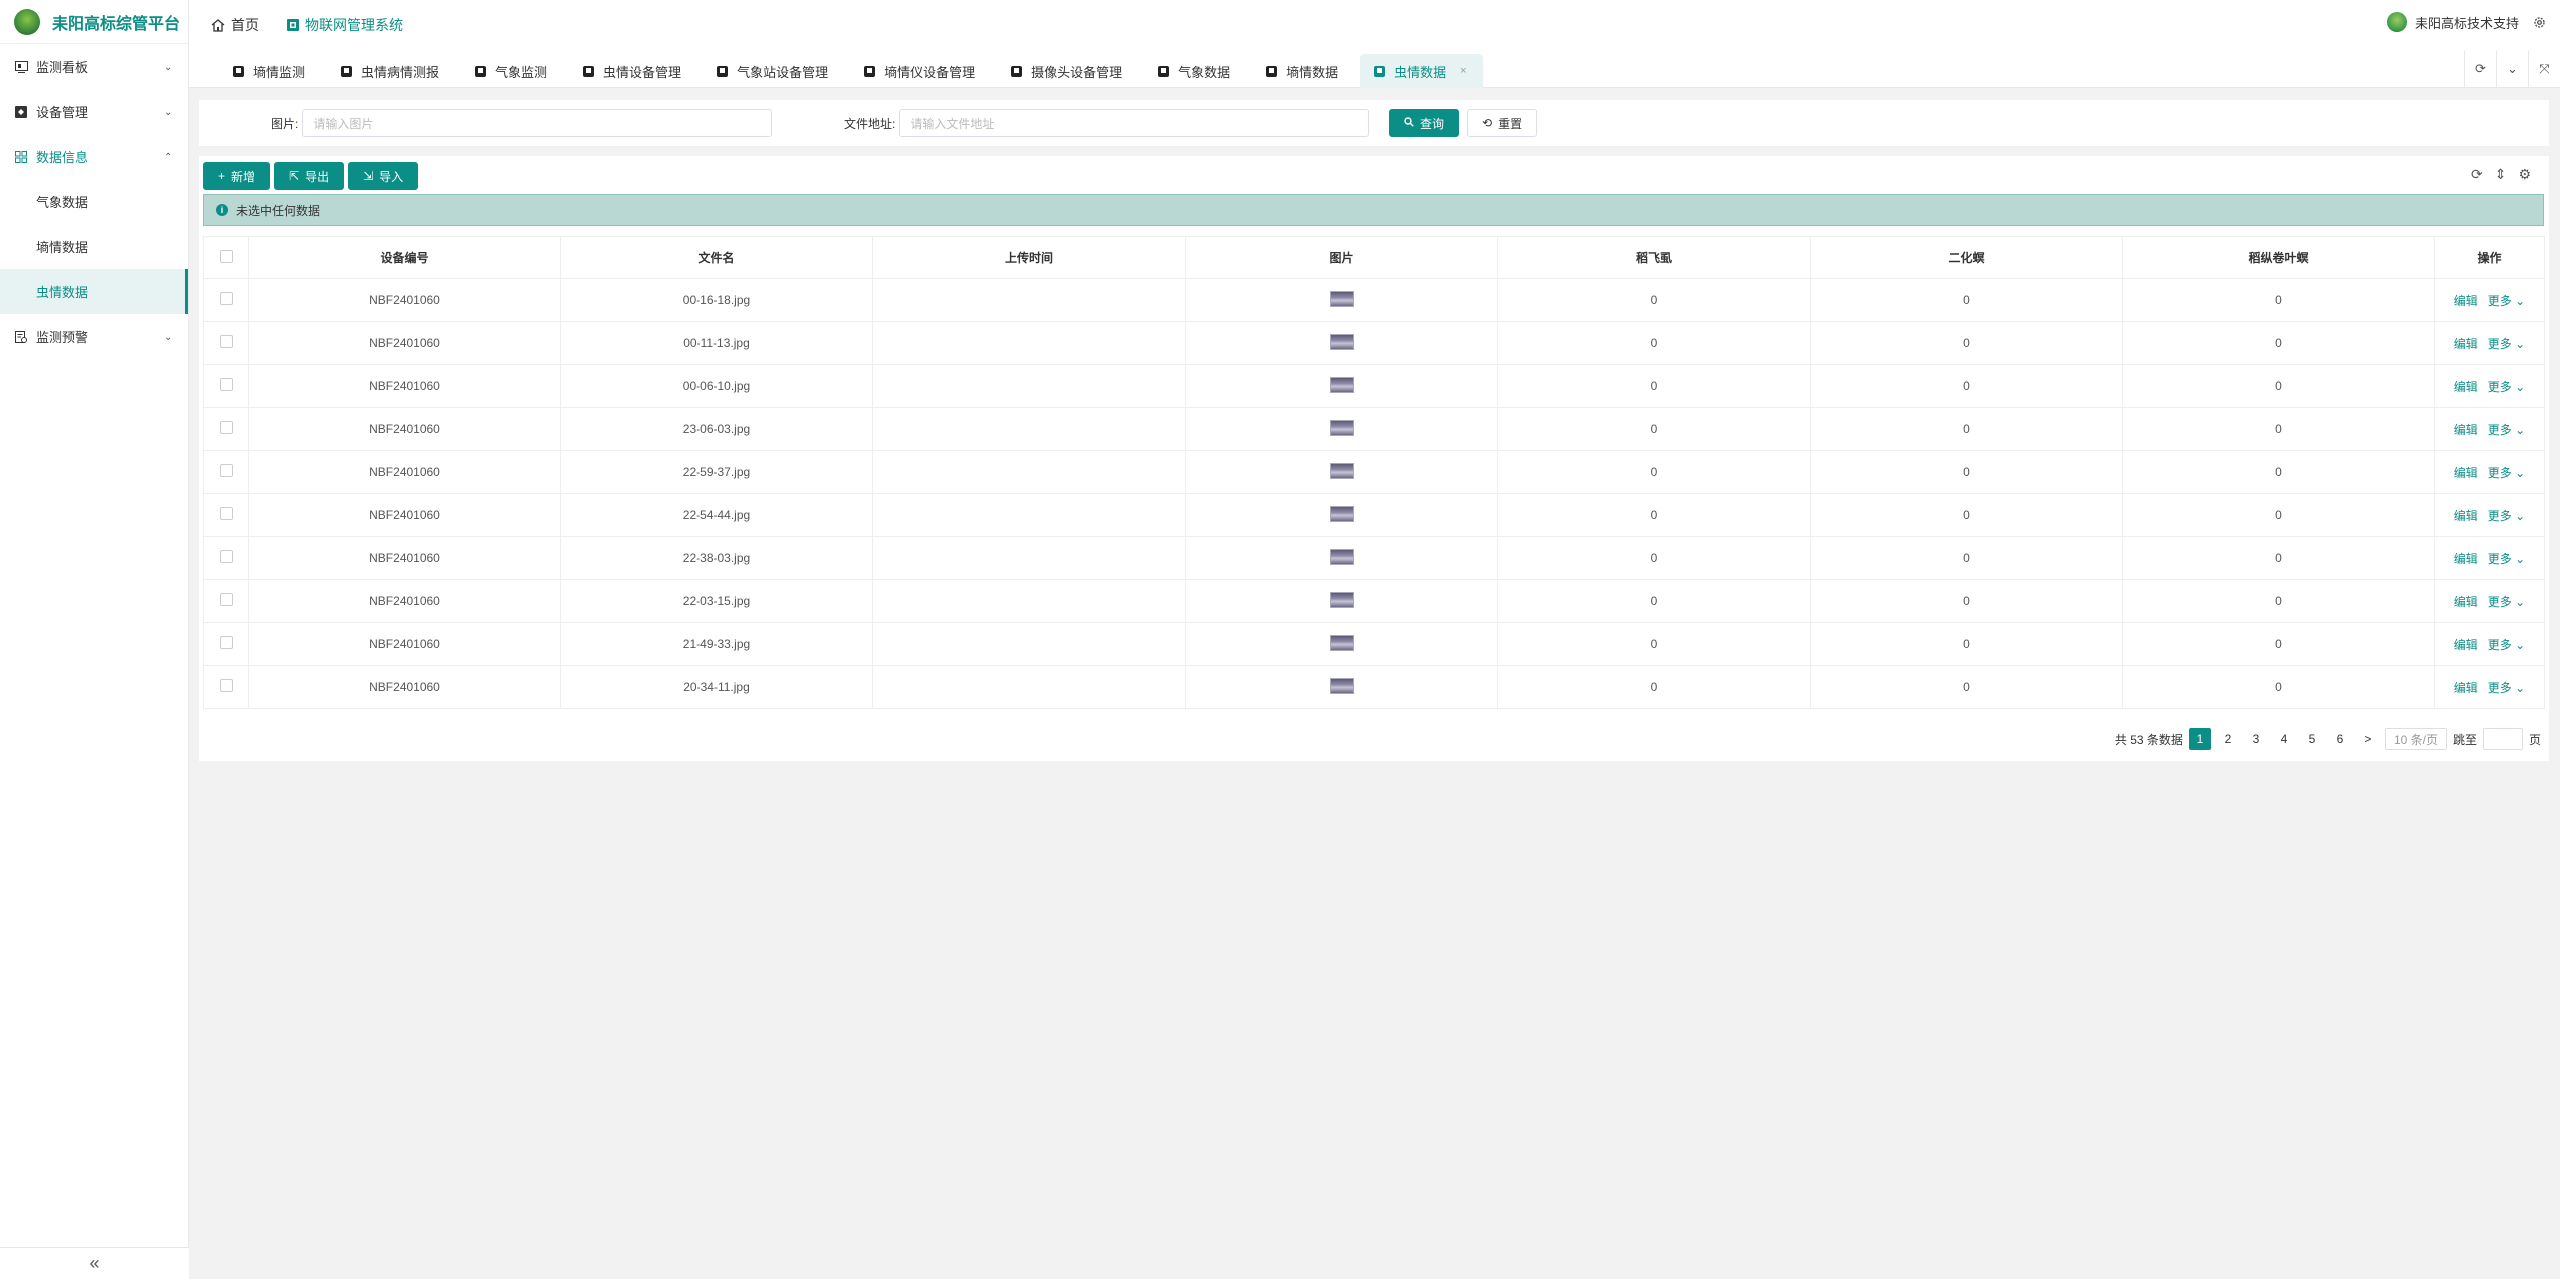 The image size is (2560, 1279). I want to click on tab-soil-data: 墒情数据, so click(1303, 71).